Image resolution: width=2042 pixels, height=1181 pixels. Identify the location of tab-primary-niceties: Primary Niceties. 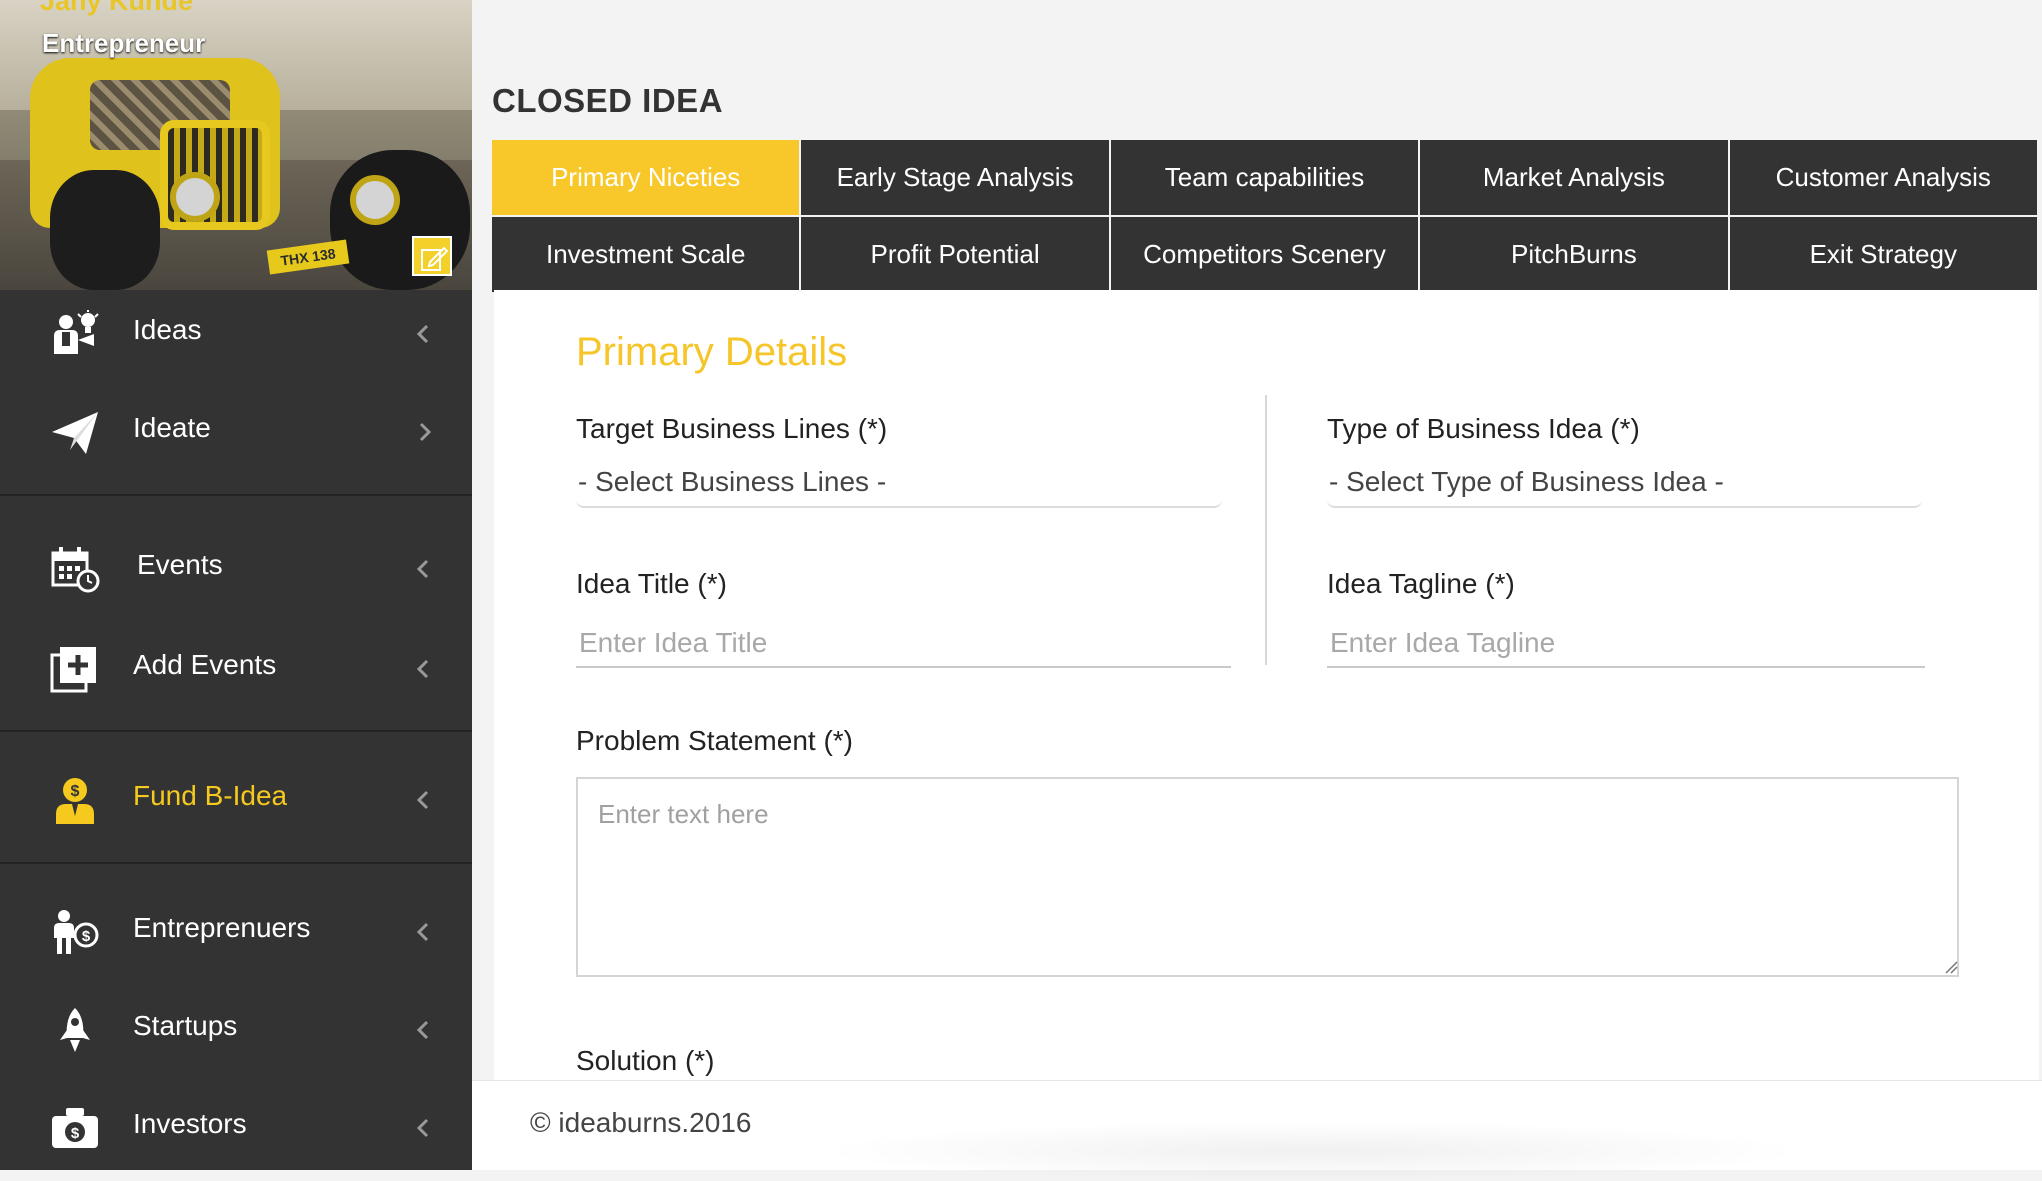
(646, 177).